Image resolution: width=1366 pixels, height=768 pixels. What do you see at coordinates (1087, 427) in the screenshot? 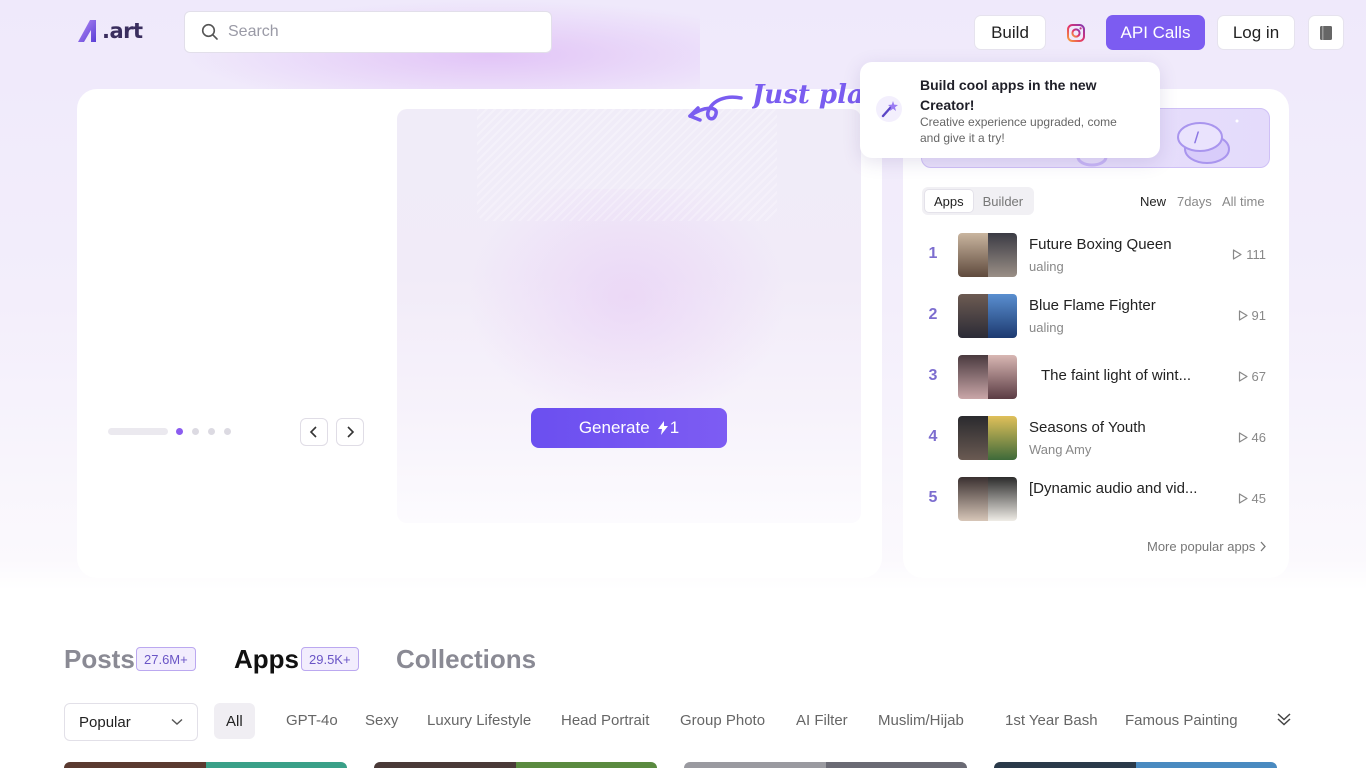
I see `app-title: Seasons of Youth` at bounding box center [1087, 427].